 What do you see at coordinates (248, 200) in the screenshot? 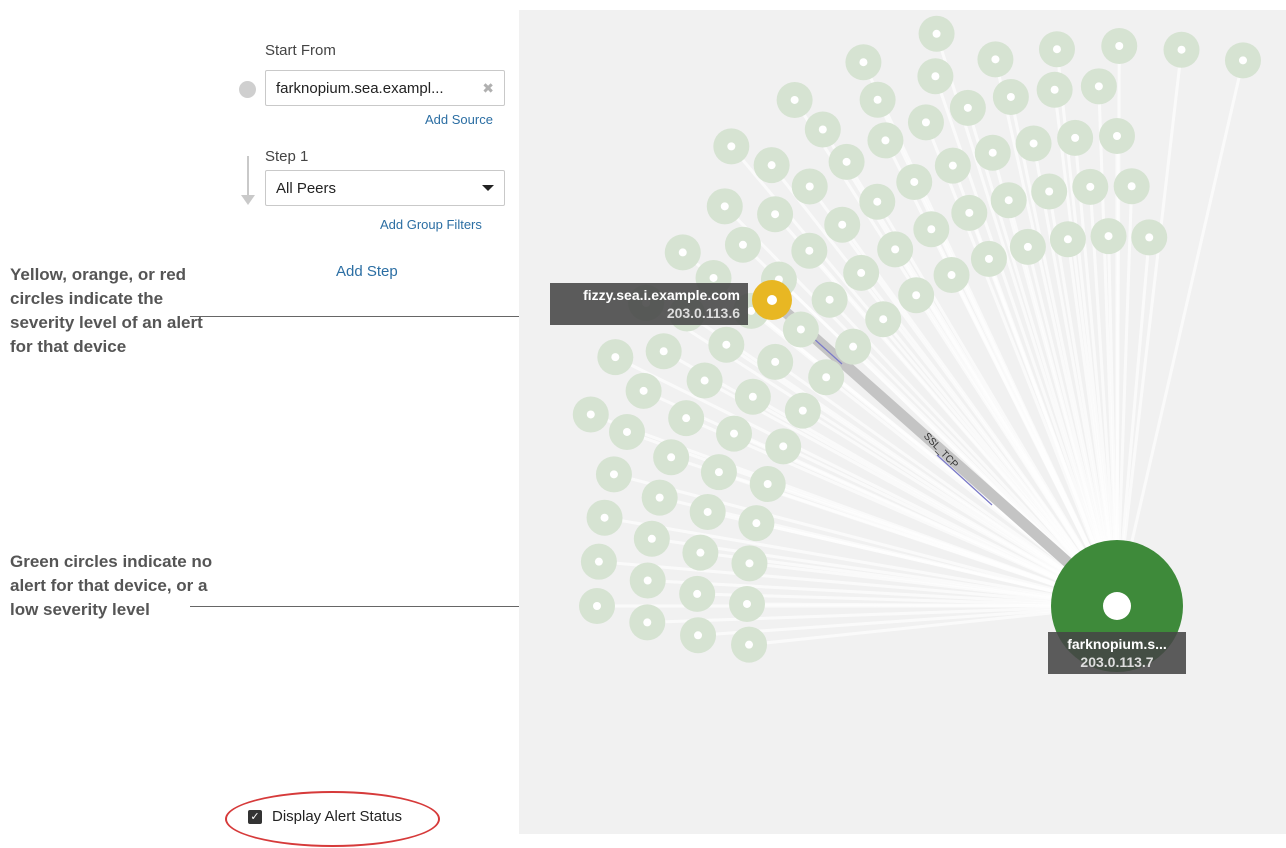
I see `arrow-down-icon` at bounding box center [248, 200].